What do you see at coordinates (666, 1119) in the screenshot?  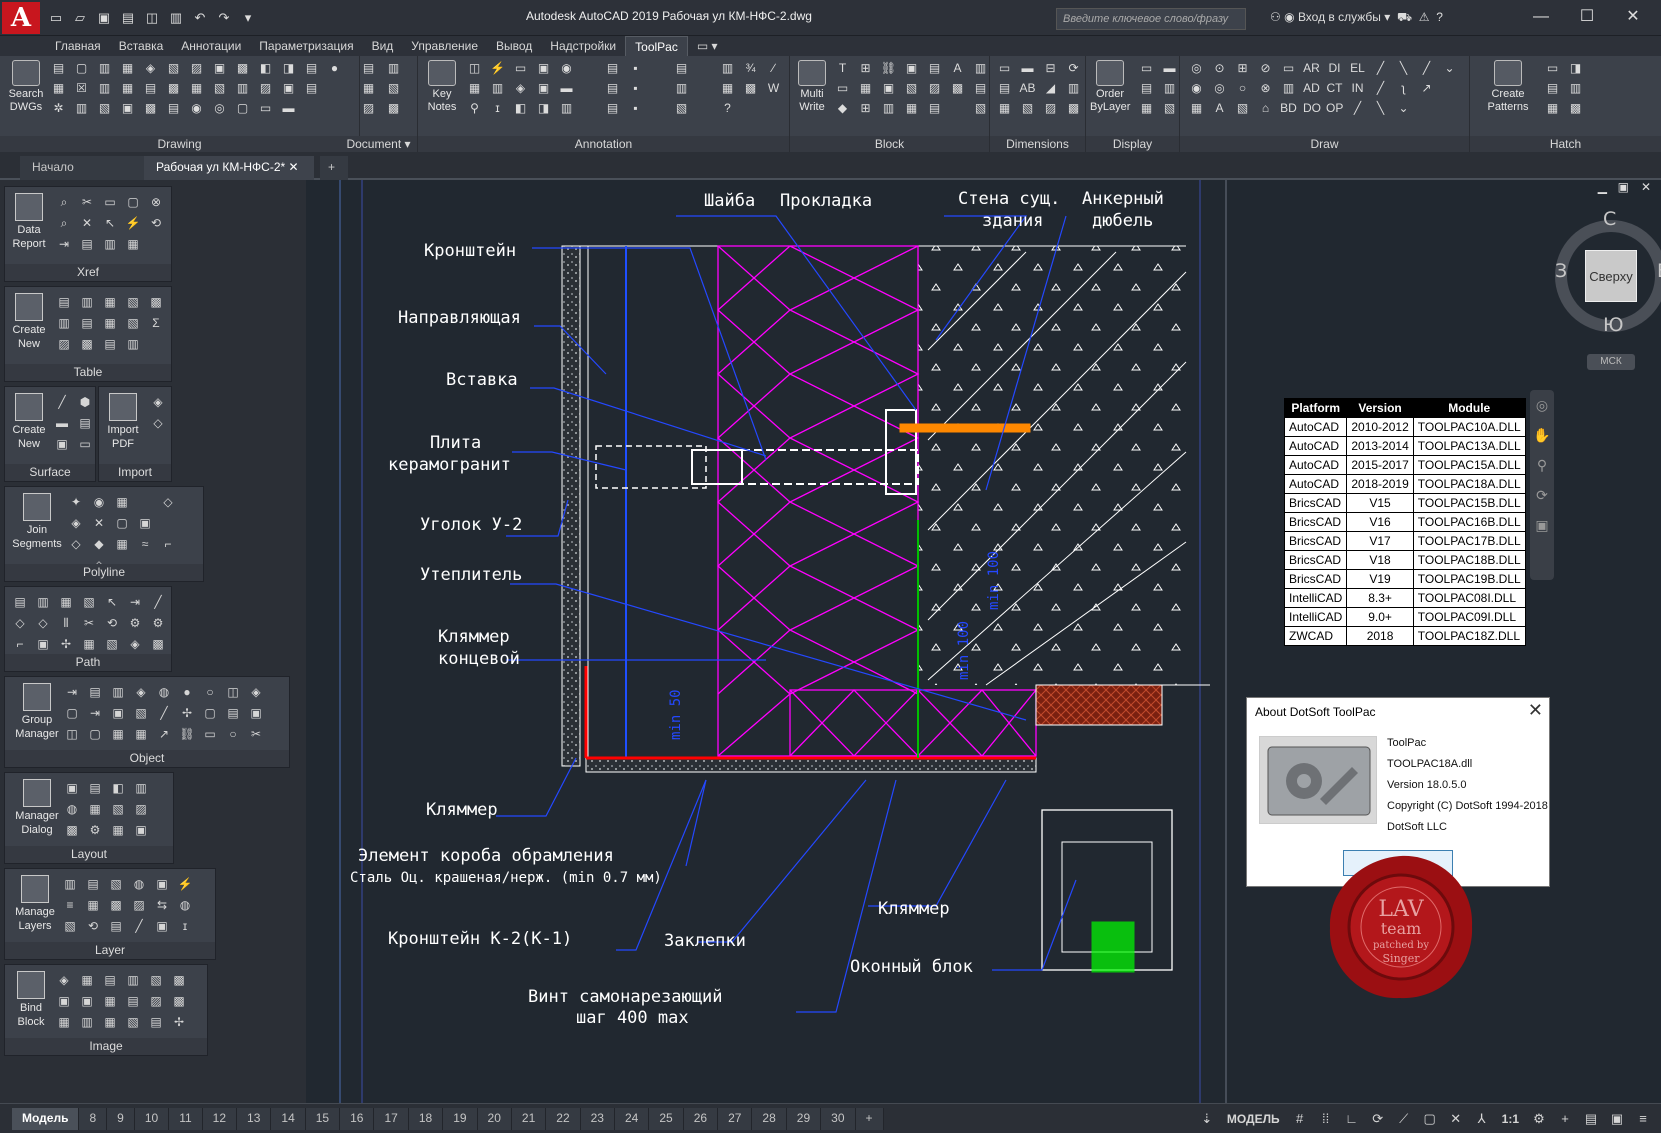 I see `layout-tab: 25` at bounding box center [666, 1119].